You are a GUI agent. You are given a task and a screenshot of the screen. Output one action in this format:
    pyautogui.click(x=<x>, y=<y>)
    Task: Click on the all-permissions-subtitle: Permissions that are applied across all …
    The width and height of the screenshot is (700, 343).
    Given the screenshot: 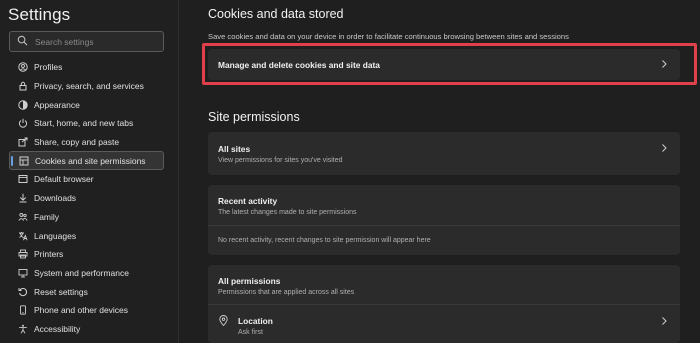 What is the action you would take?
    pyautogui.click(x=286, y=292)
    